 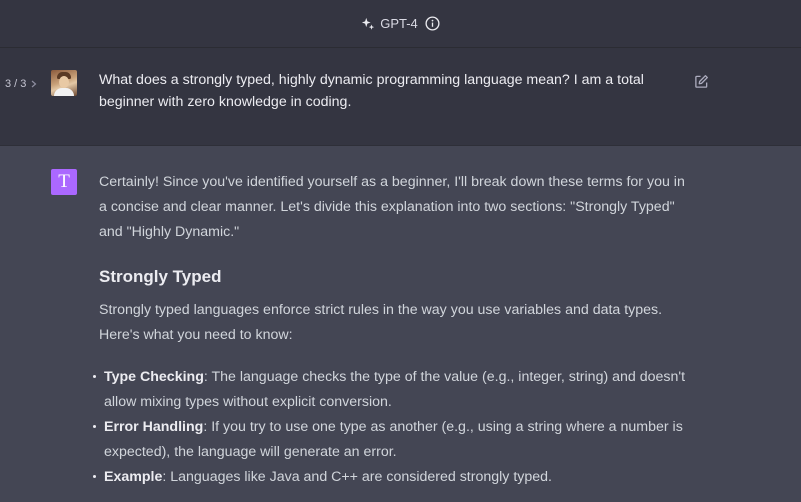 What do you see at coordinates (16, 84) in the screenshot?
I see `pager-count: 3 / 3` at bounding box center [16, 84].